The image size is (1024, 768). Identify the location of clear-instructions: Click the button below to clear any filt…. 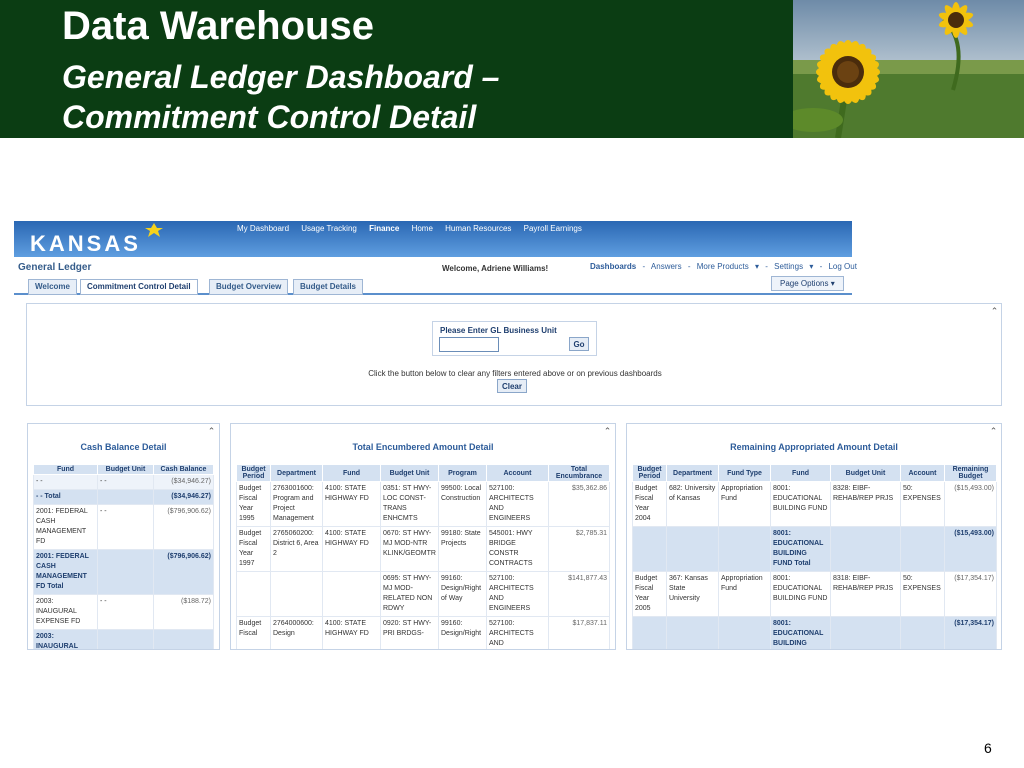
(515, 373).